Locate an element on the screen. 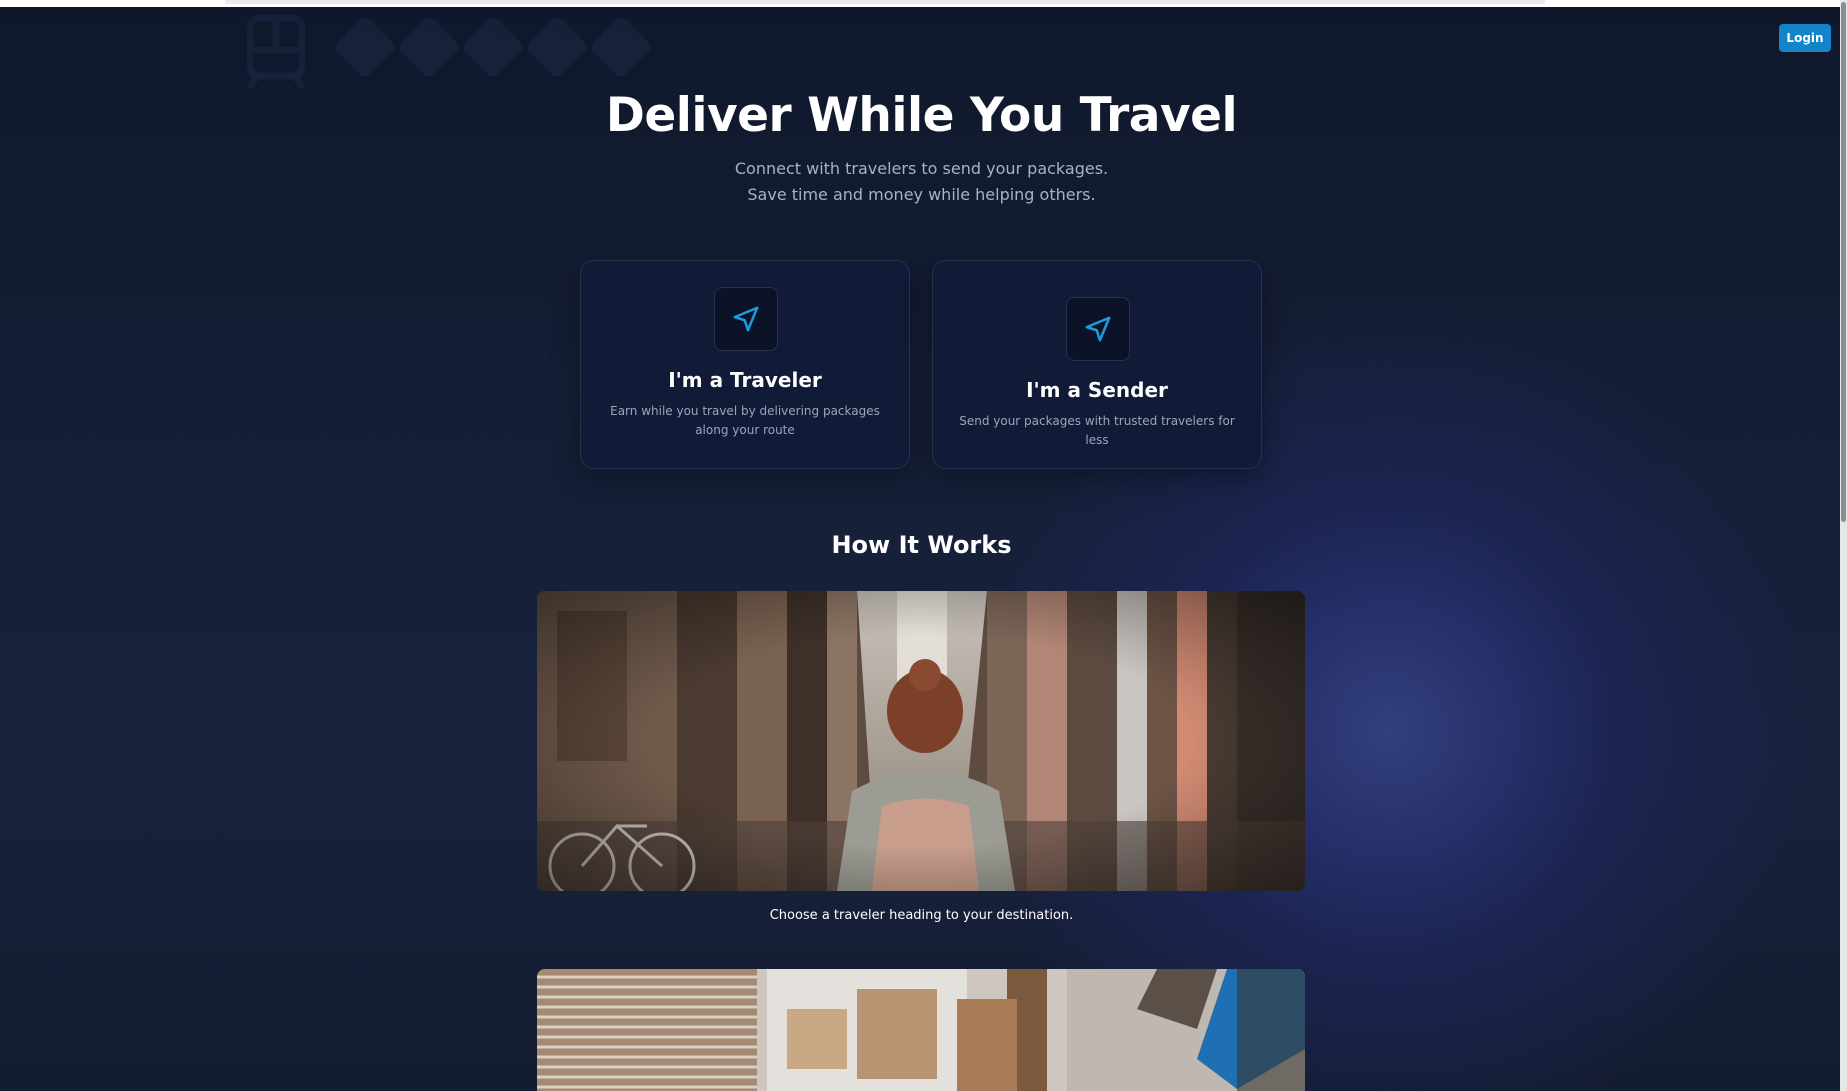 This screenshot has width=1847, height=1091. login-button: Login is located at coordinates (1805, 38).